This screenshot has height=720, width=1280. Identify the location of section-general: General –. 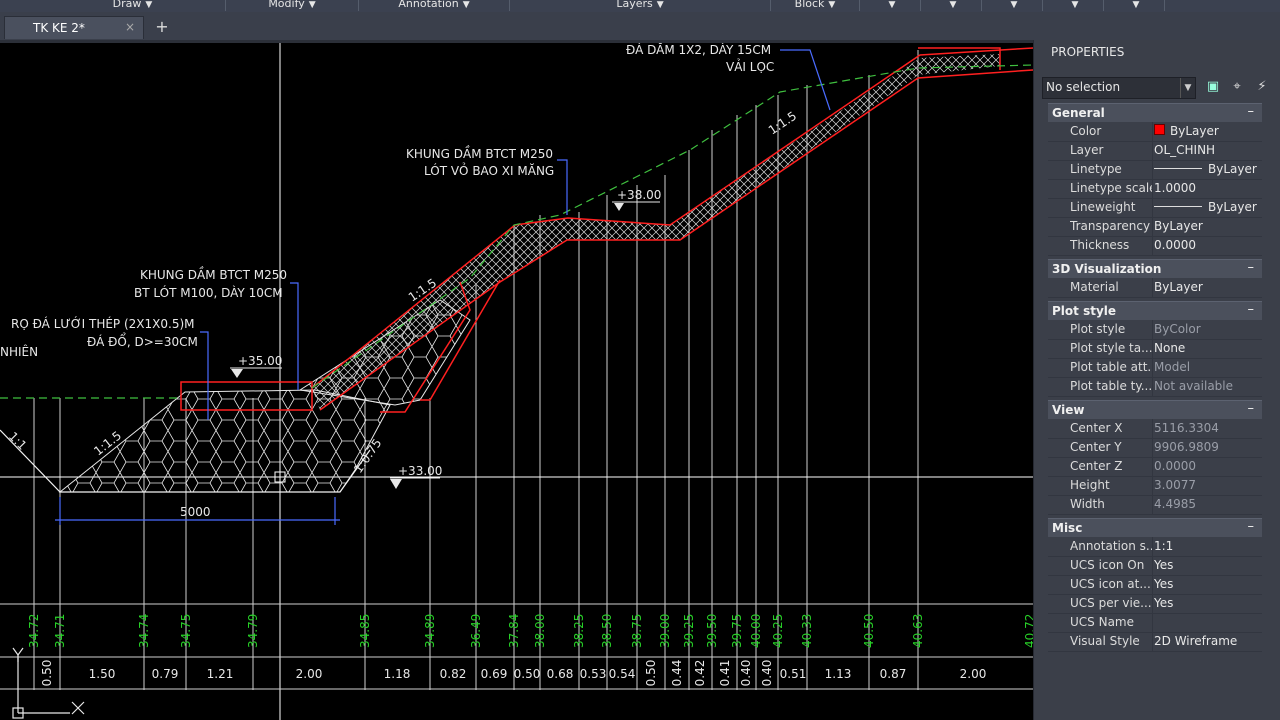
(1155, 112).